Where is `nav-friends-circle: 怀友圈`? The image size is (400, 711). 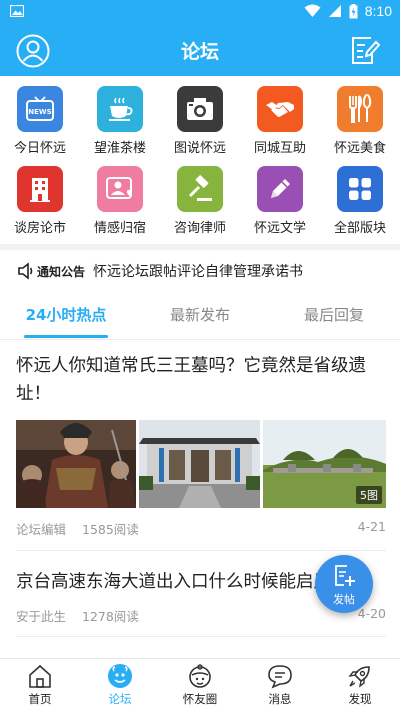 nav-friends-circle: 怀友圈 is located at coordinates (200, 685).